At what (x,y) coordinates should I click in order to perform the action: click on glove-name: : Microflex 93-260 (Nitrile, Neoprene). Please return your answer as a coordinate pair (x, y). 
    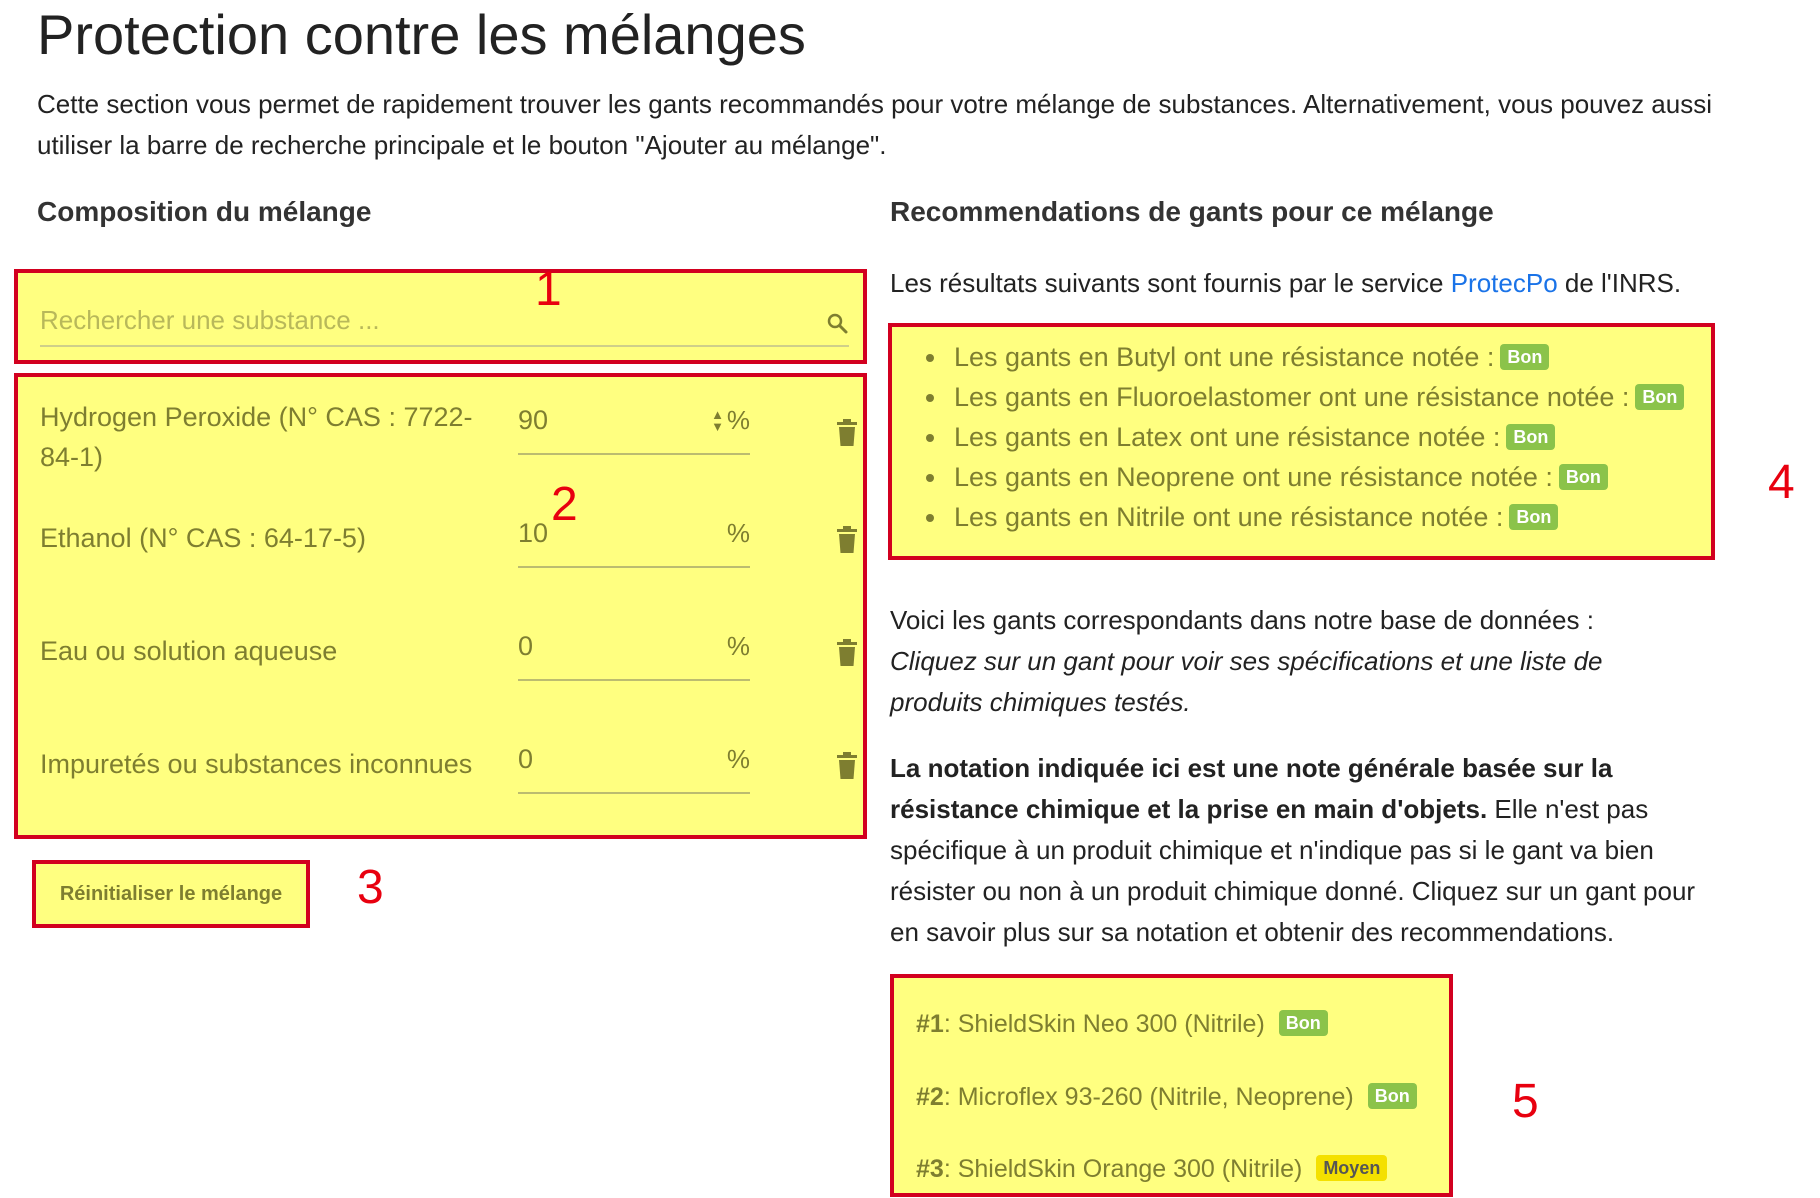
    Looking at the image, I should click on (1148, 1097).